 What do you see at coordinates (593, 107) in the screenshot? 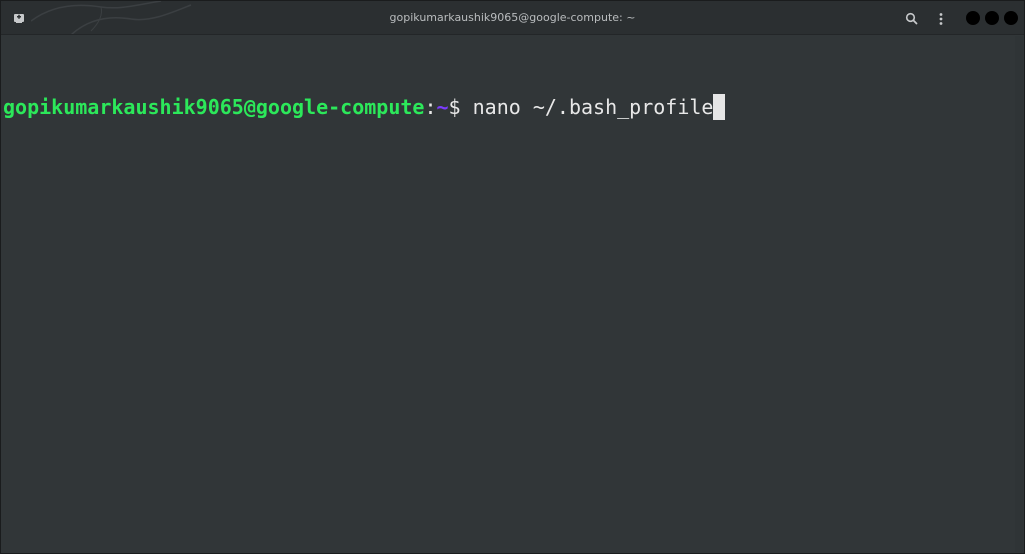
I see `command-text: nano ~/.bash_profile` at bounding box center [593, 107].